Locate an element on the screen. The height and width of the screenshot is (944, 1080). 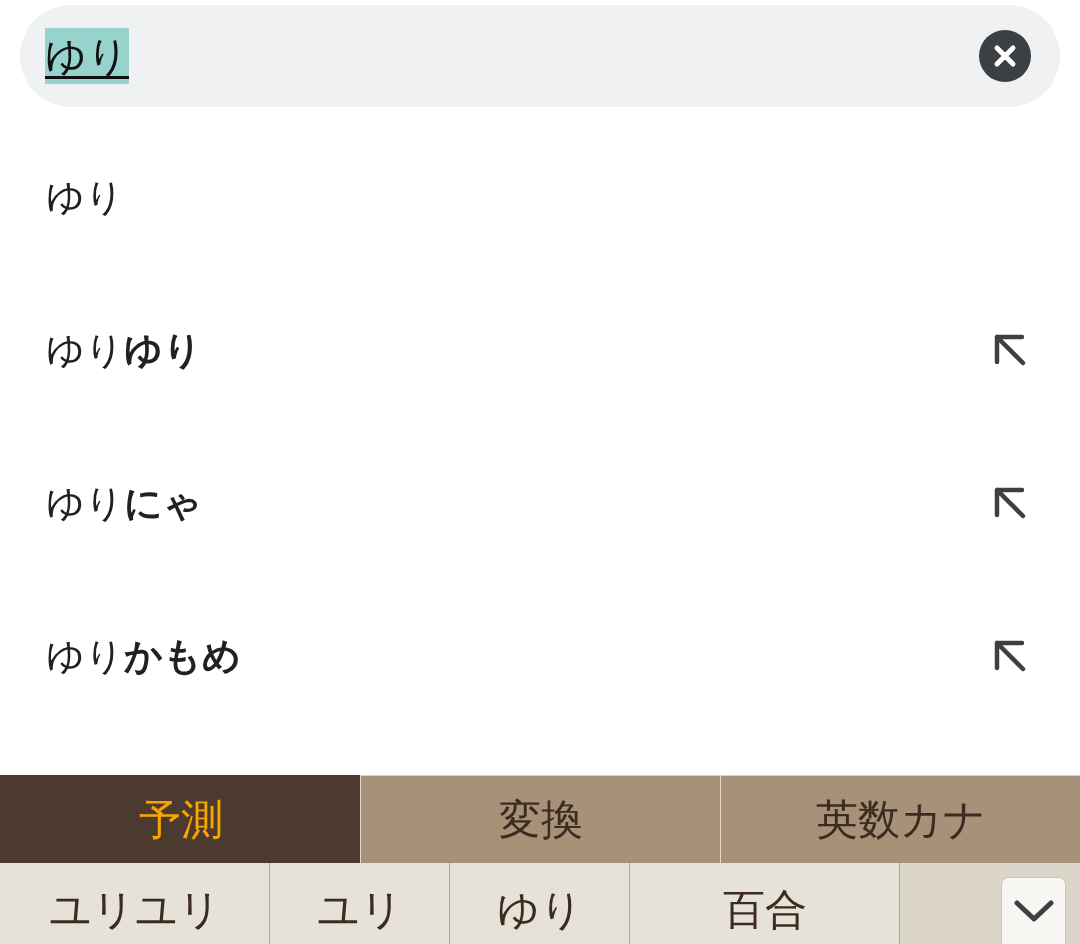
suggestion-item: ゆり is located at coordinates (85, 196).